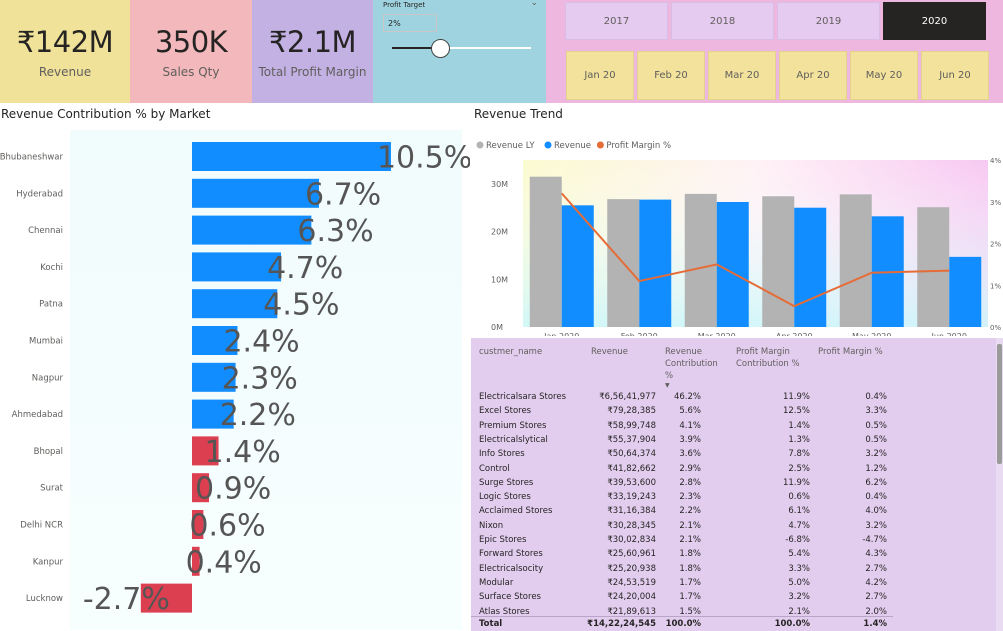  Describe the element at coordinates (690, 511) in the screenshot. I see `cell-revenue-contribution: 2.2%` at that location.